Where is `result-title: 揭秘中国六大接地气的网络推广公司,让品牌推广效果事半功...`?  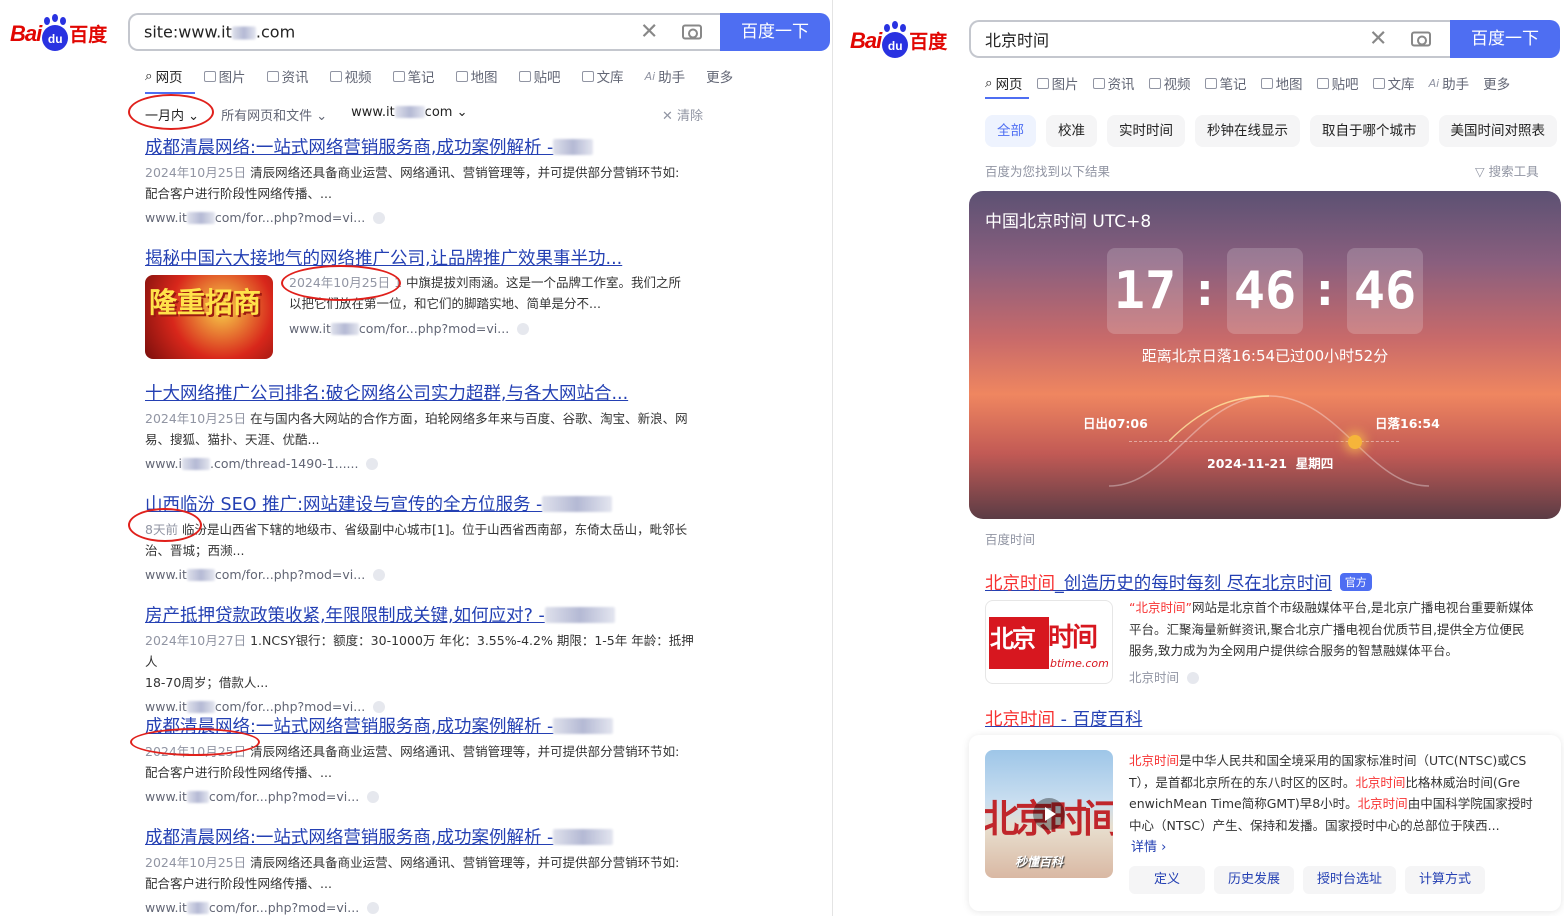
result-title: 揭秘中国六大接地气的网络推广公司,让品牌推广效果事半功... is located at coordinates (425, 257).